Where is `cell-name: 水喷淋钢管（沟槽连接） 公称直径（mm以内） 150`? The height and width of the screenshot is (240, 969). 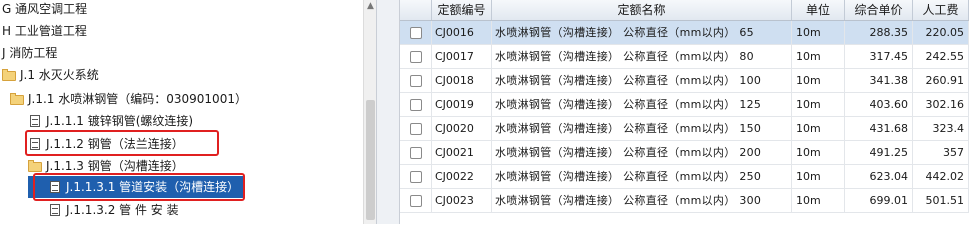
cell-name: 水喷淋钢管（沟槽连接） 公称直径（mm以内） 150 is located at coordinates (642, 128).